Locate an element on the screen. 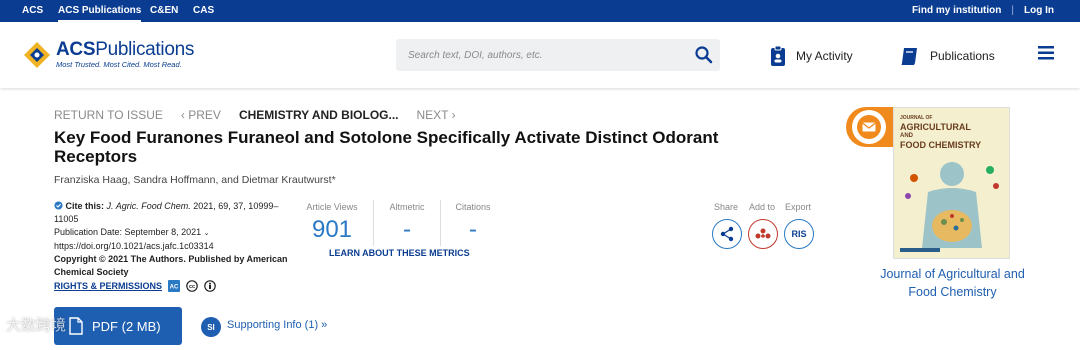  article-views-value: 901 is located at coordinates (332, 229).